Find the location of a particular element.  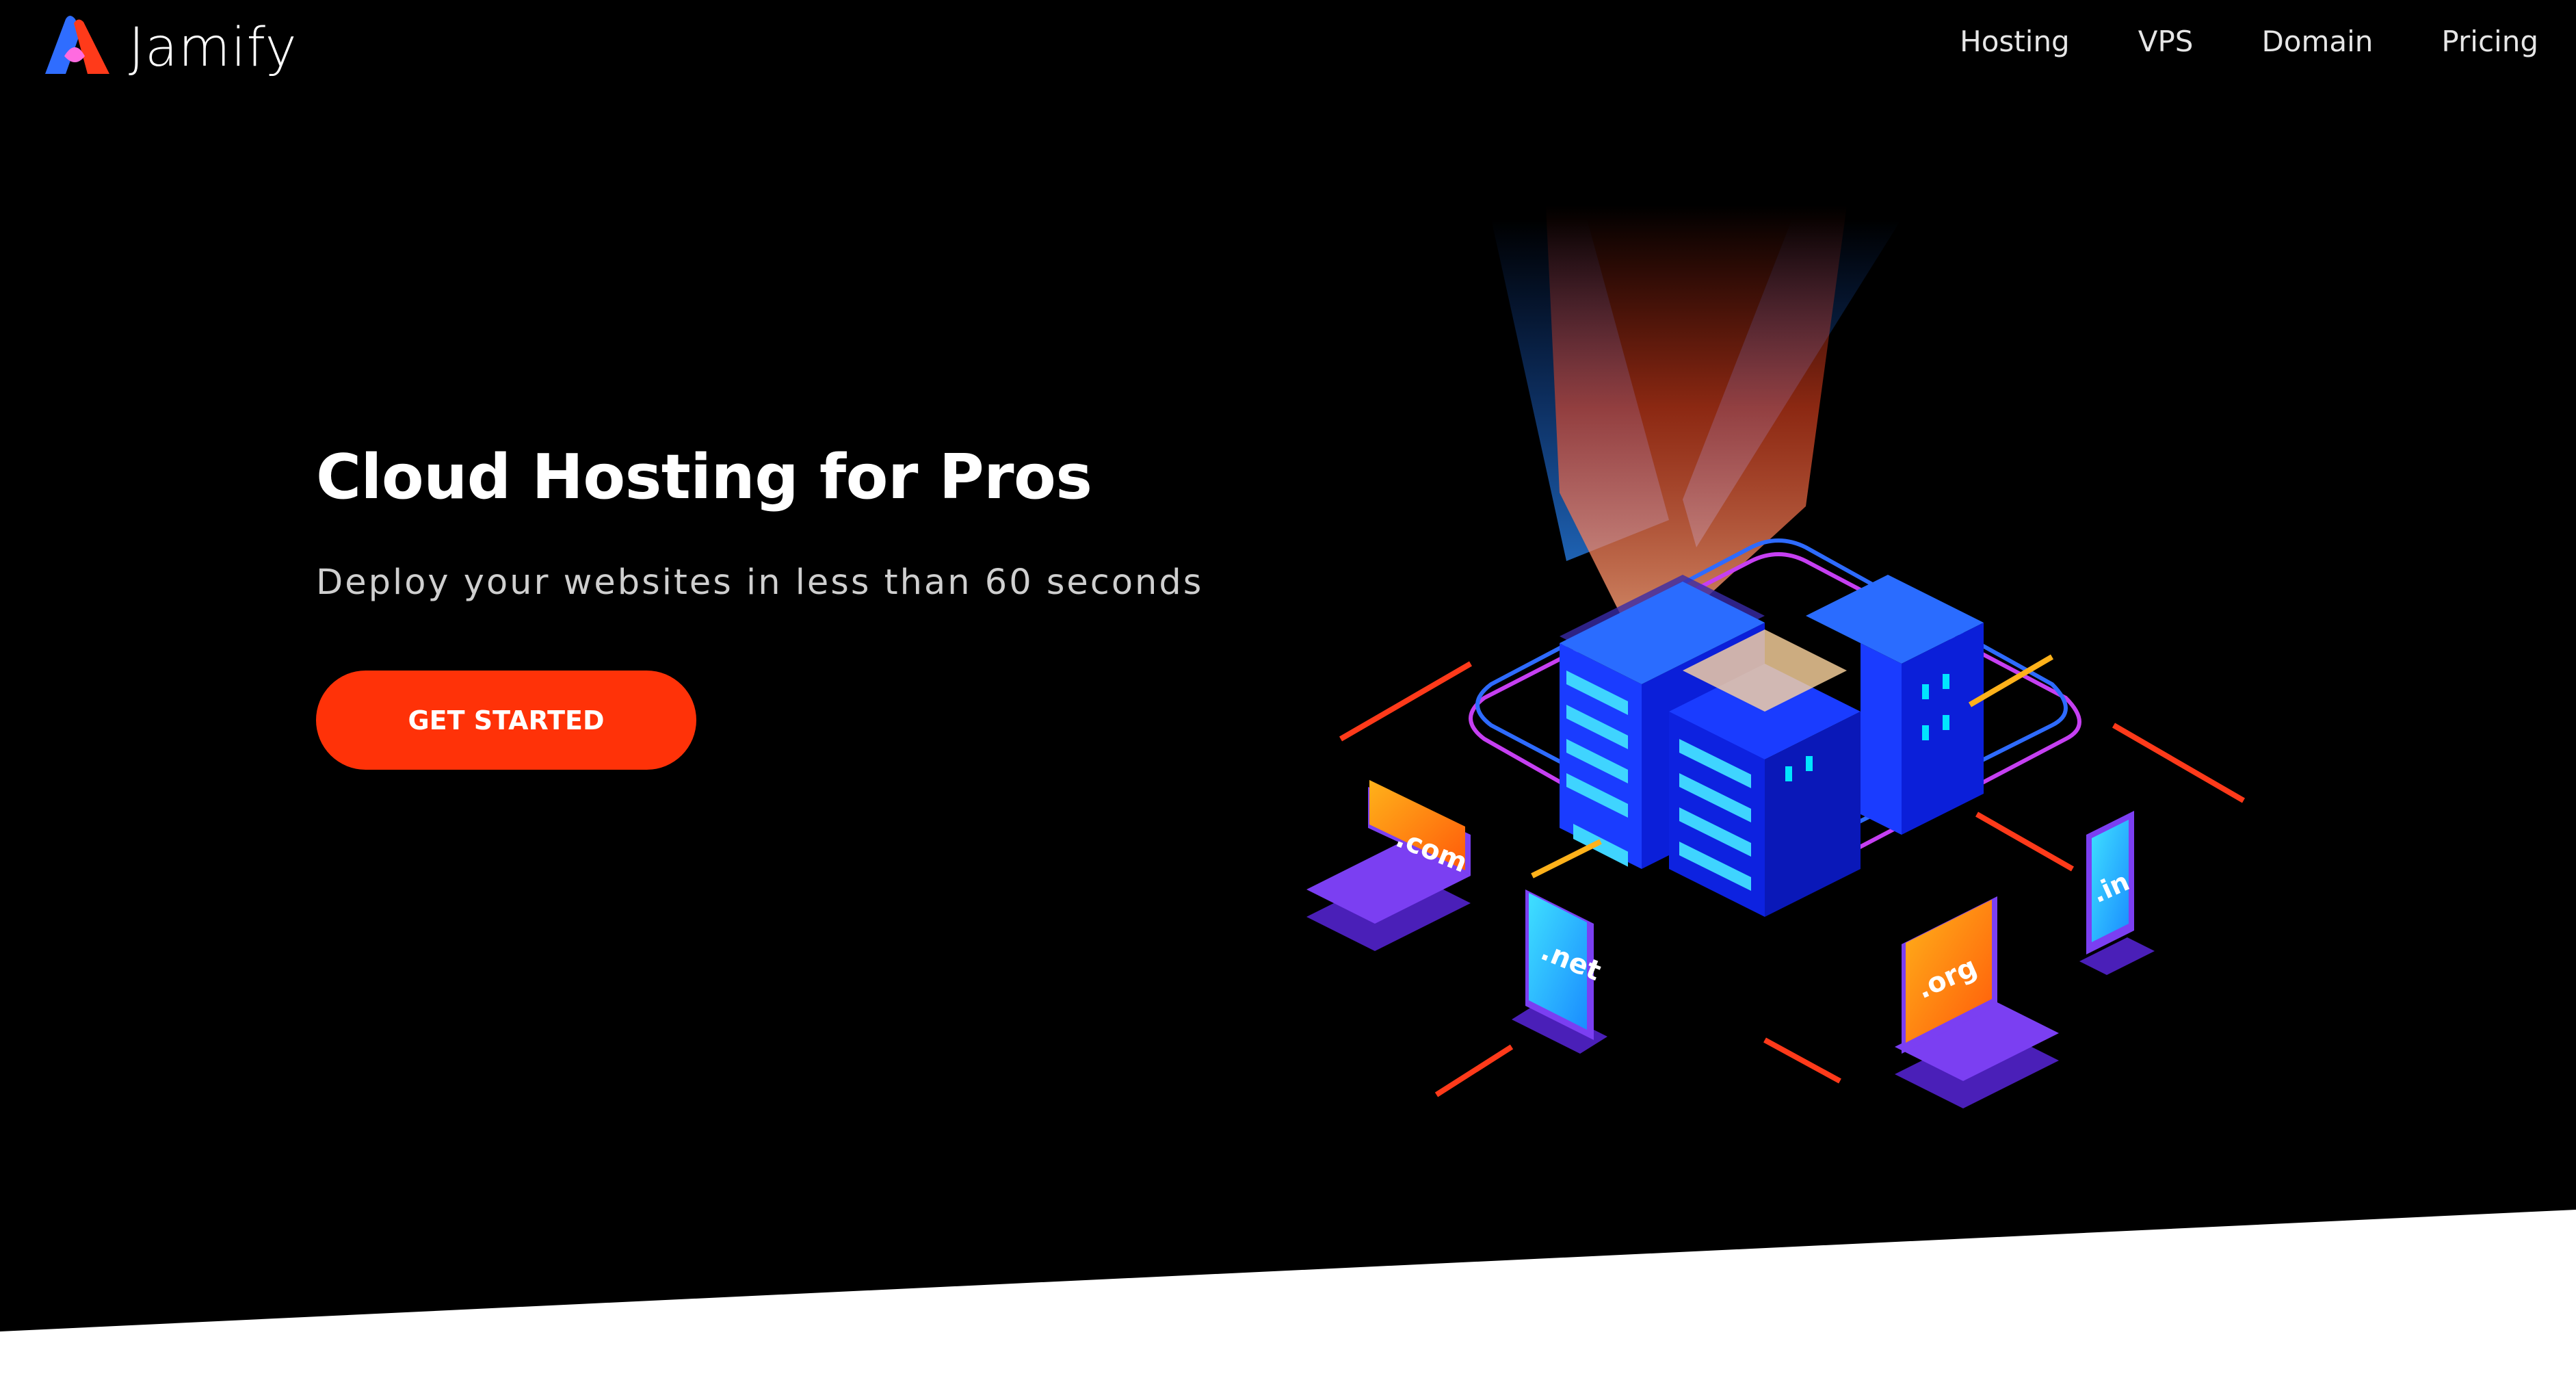

nav-vps: VPS is located at coordinates (2166, 41).